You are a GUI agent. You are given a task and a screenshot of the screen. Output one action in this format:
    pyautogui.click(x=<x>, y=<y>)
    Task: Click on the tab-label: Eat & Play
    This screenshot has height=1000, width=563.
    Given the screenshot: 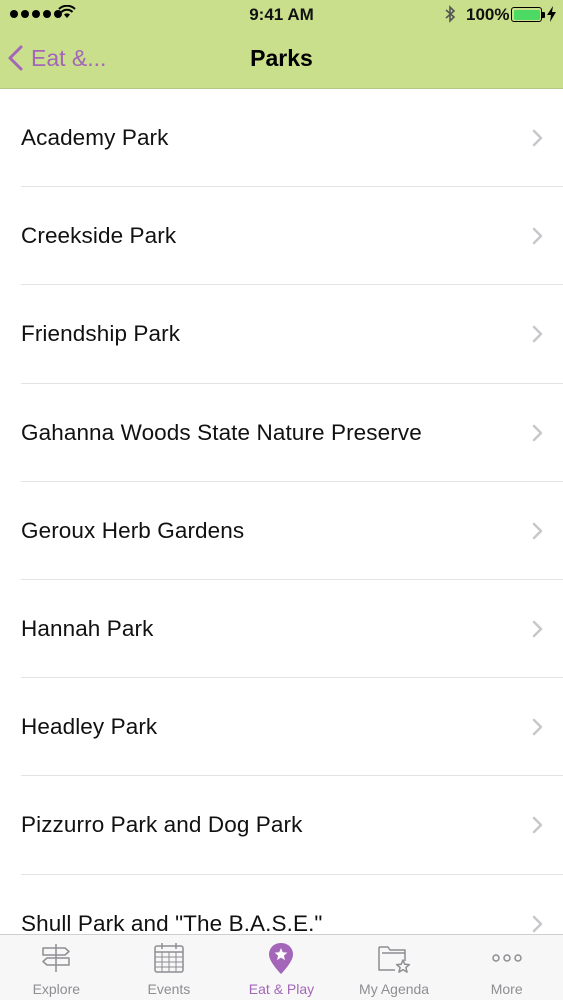 What is the action you would take?
    pyautogui.click(x=281, y=989)
    